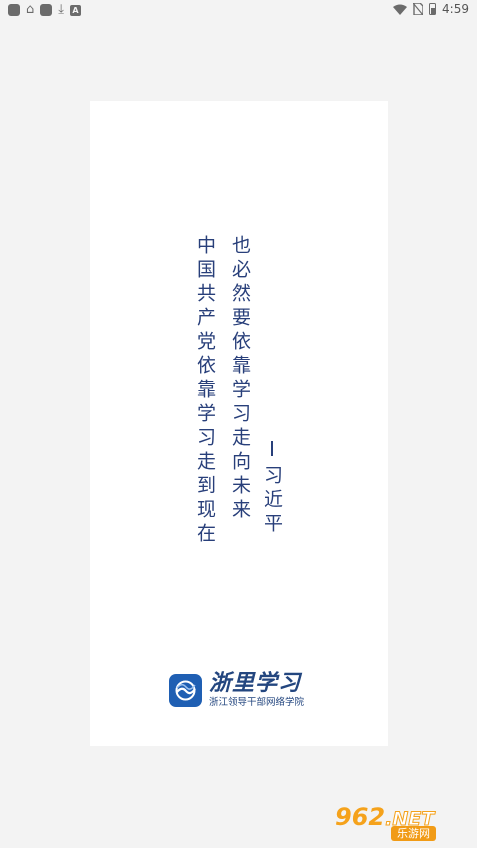 Image resolution: width=477 pixels, height=848 pixels. Describe the element at coordinates (413, 833) in the screenshot. I see `watermark-sub: 乐游网` at that location.